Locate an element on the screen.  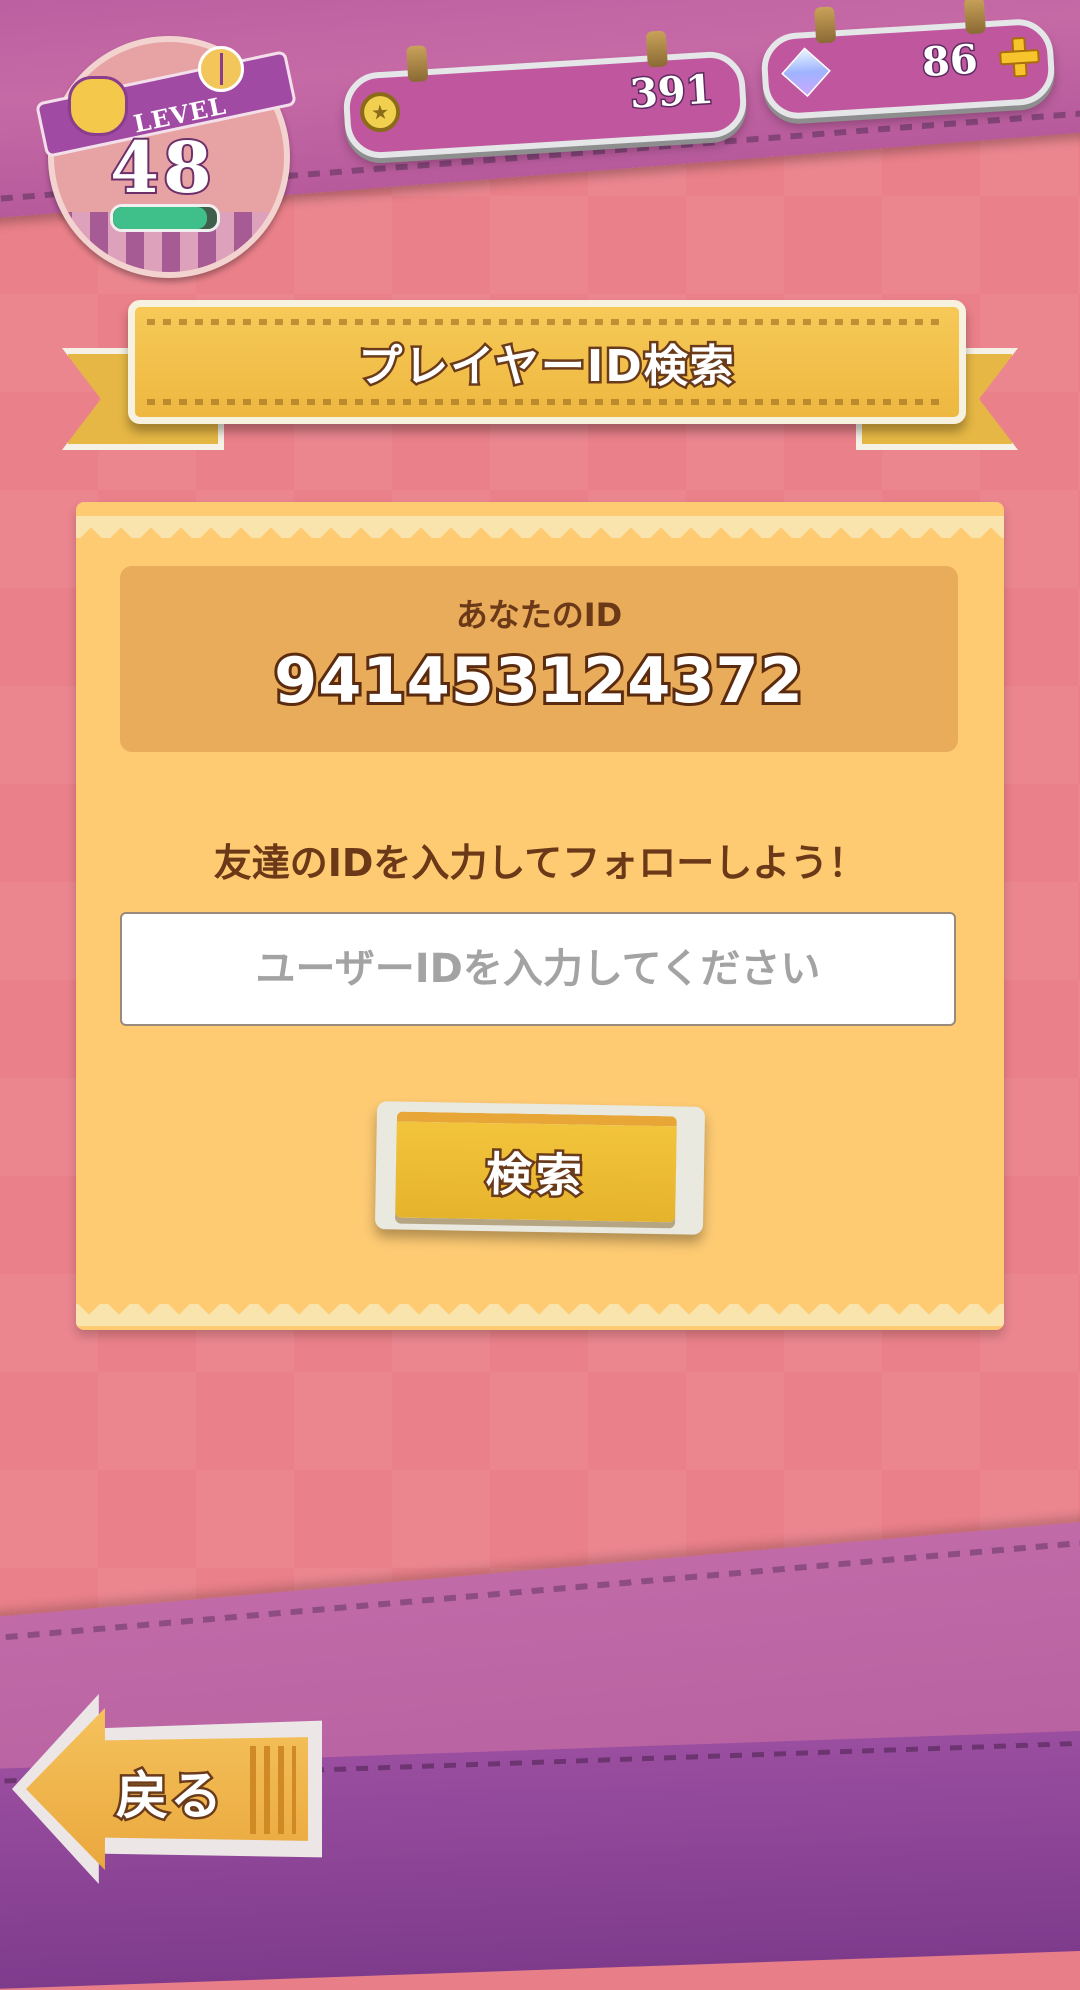
your-id-label: あなたのID is located at coordinates (539, 615).